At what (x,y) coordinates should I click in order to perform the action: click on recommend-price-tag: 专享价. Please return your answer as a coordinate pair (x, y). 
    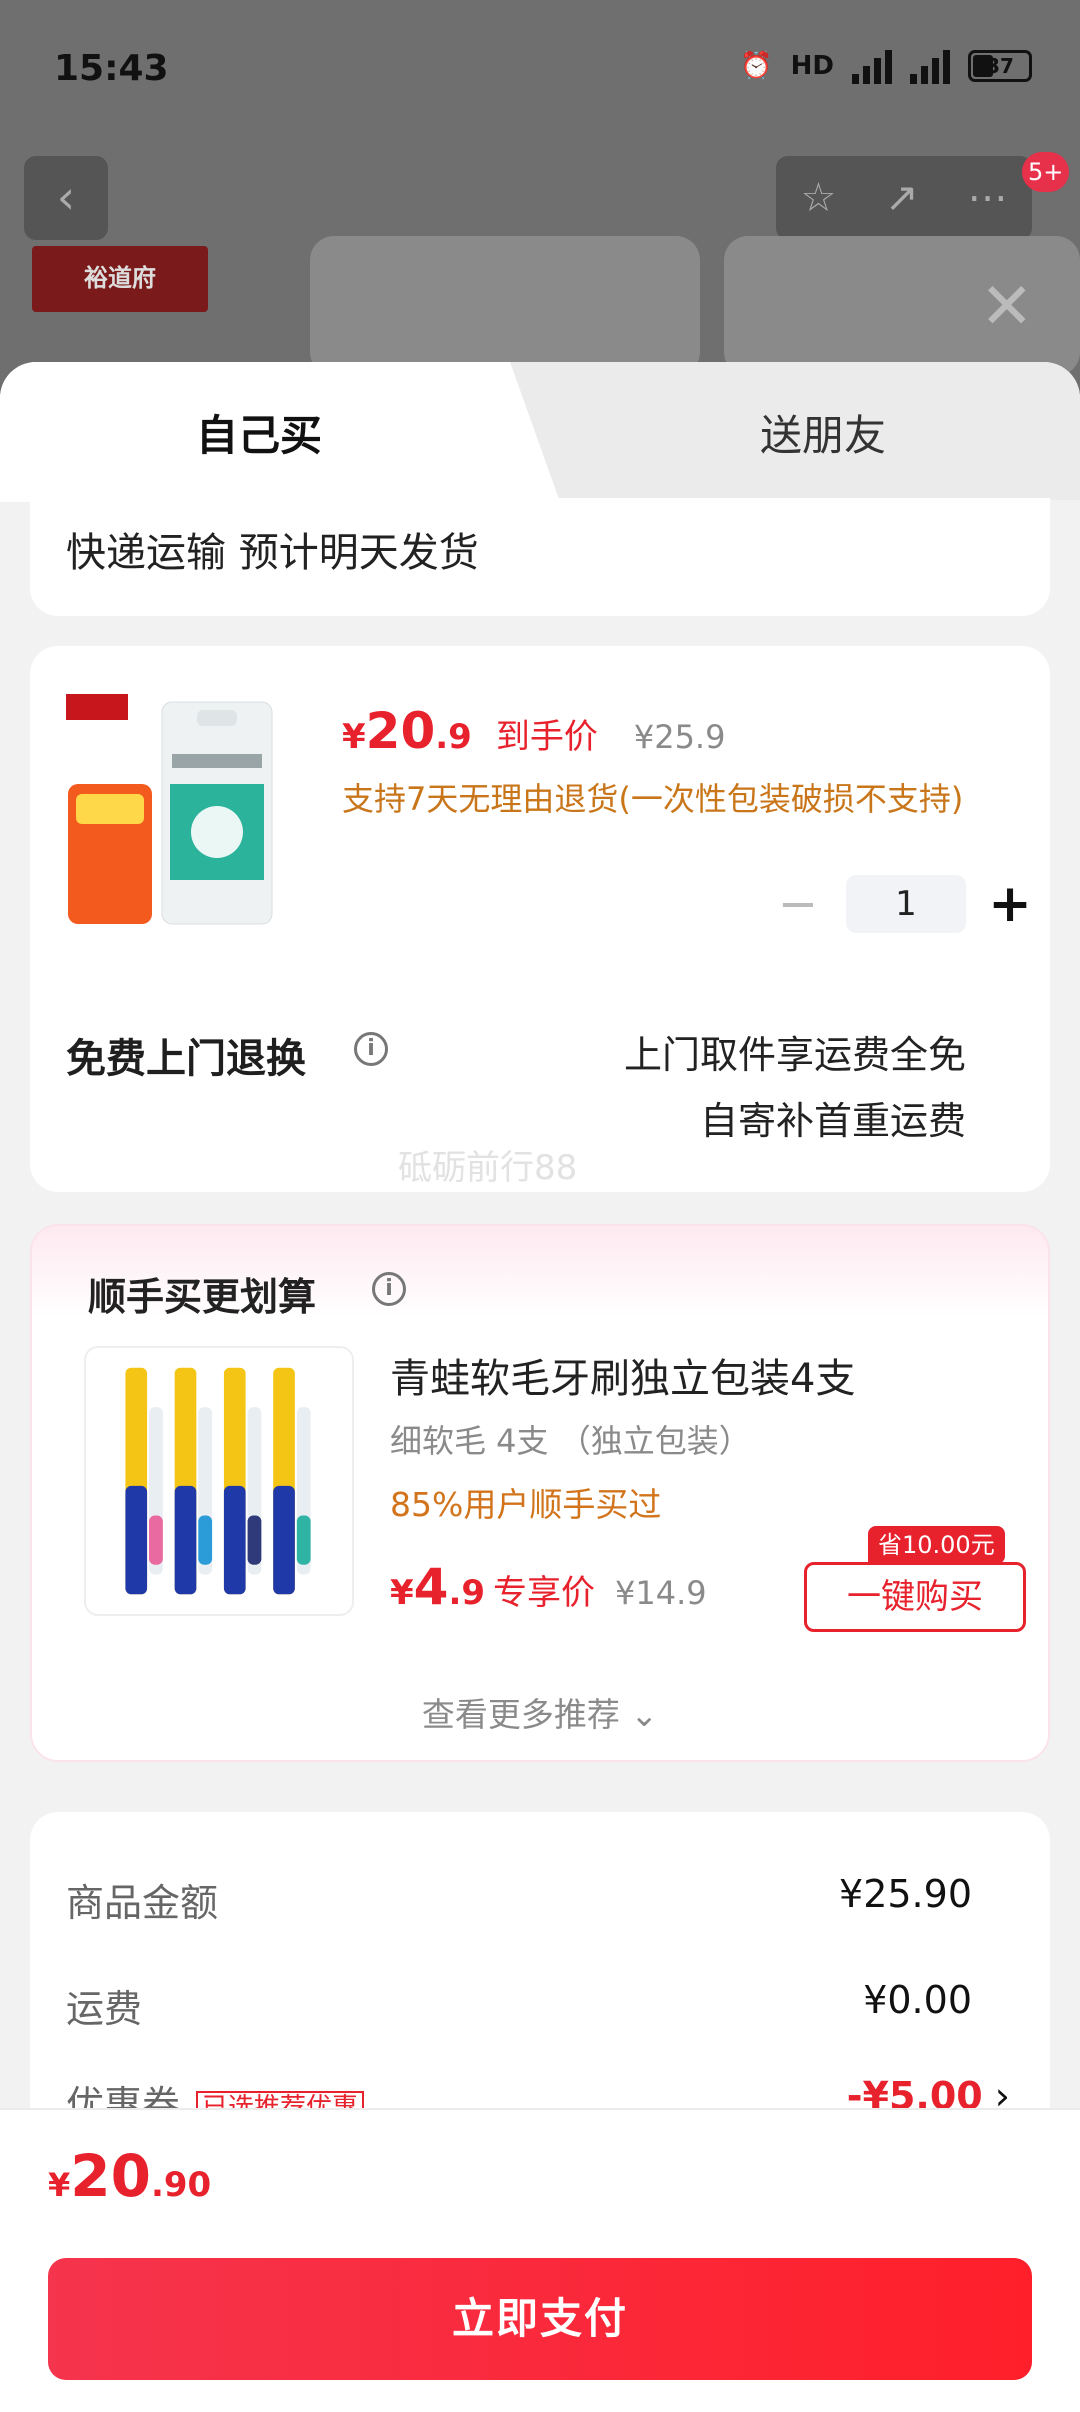
    Looking at the image, I should click on (544, 1593).